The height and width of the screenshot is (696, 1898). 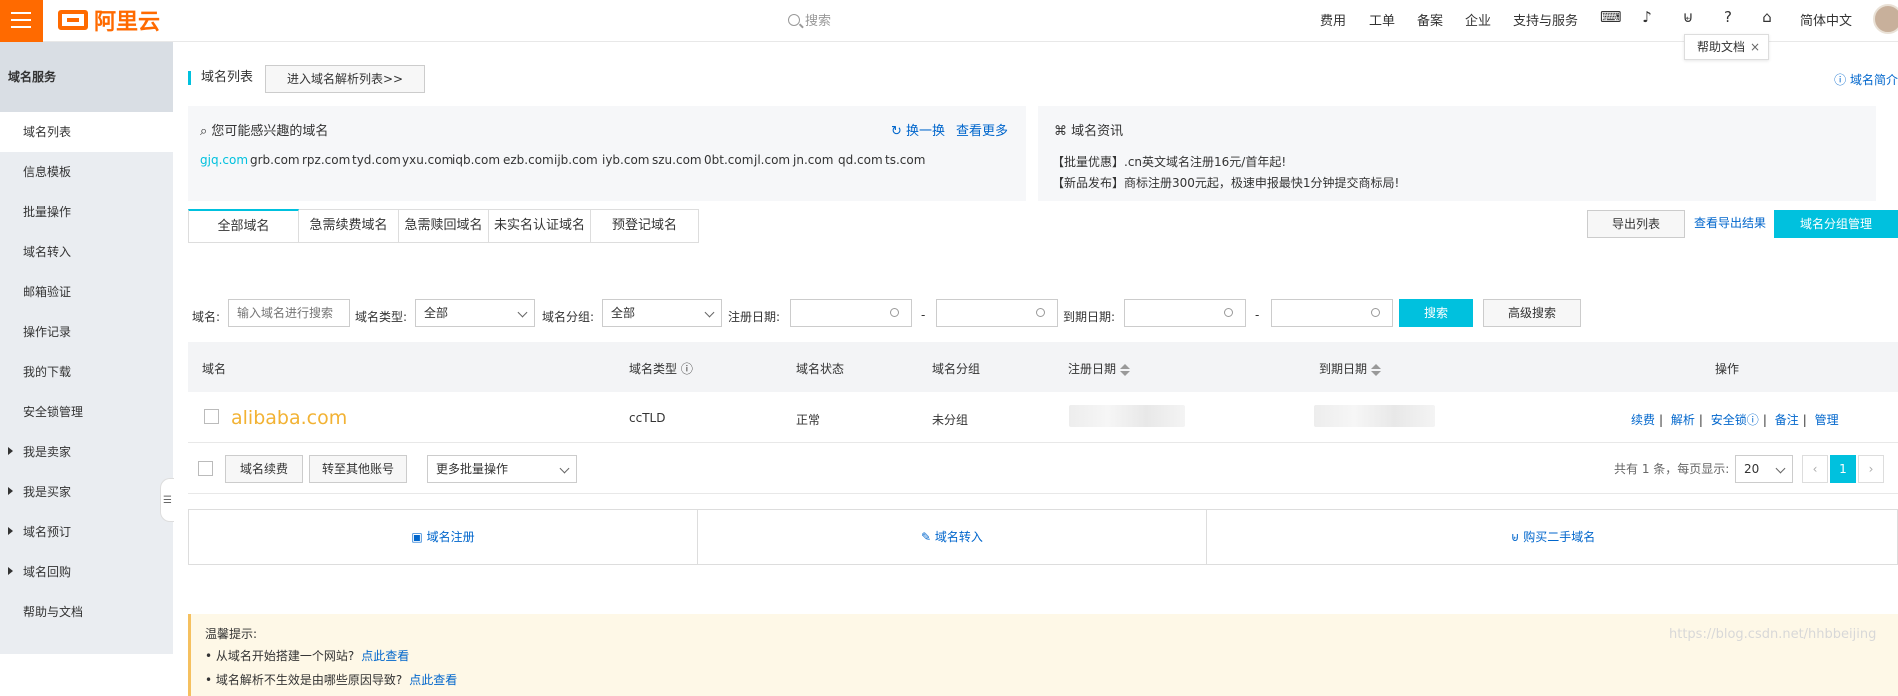 I want to click on suggested-domain: qd.com, so click(x=860, y=160).